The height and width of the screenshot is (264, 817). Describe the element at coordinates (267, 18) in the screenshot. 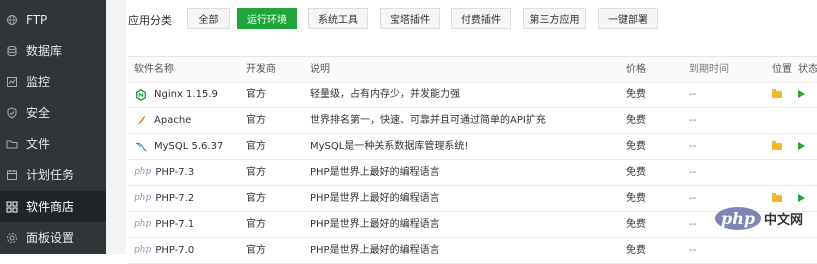

I see `category-button-runtime: 运行环境` at that location.